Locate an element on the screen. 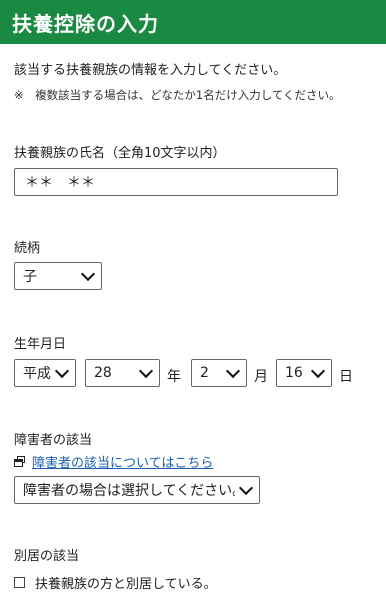 The image size is (386, 600). era-value: 平成 is located at coordinates (37, 374).